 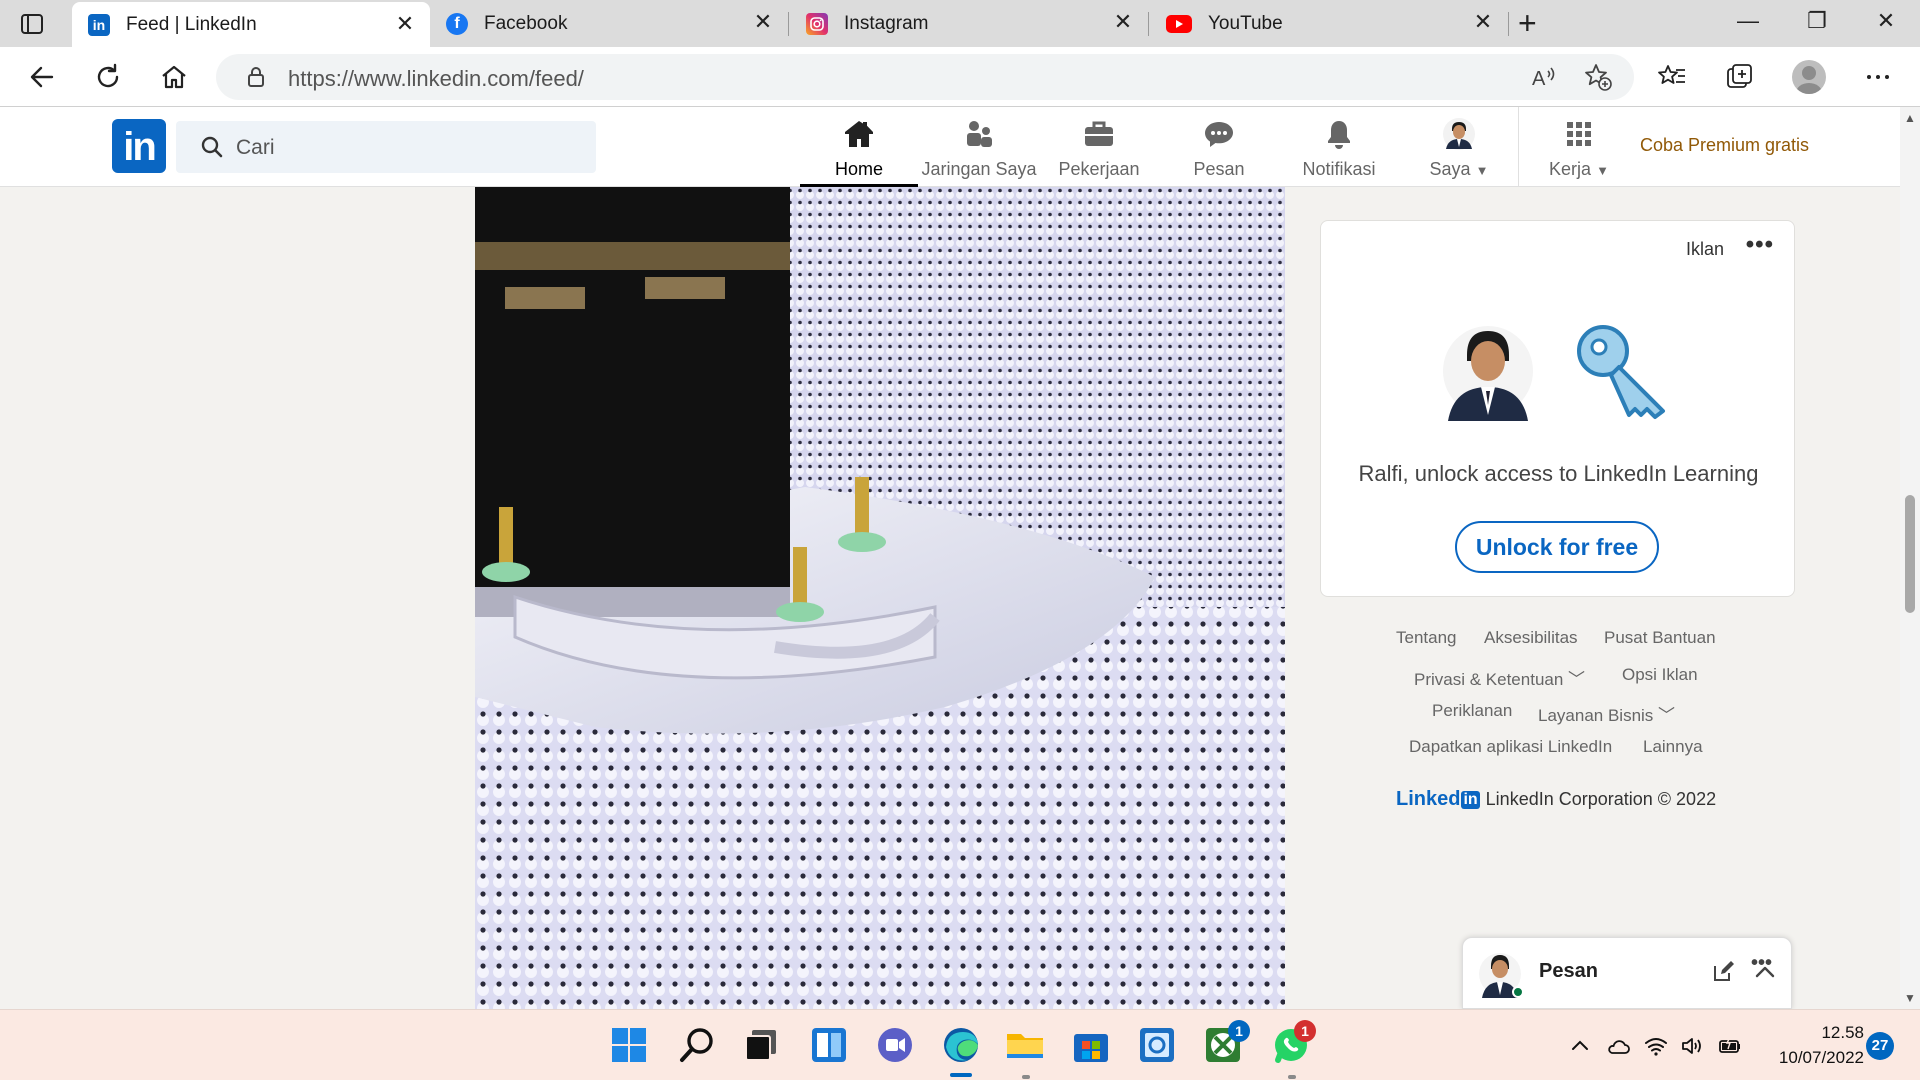 I want to click on linkedin-logo: in, so click(x=139, y=146).